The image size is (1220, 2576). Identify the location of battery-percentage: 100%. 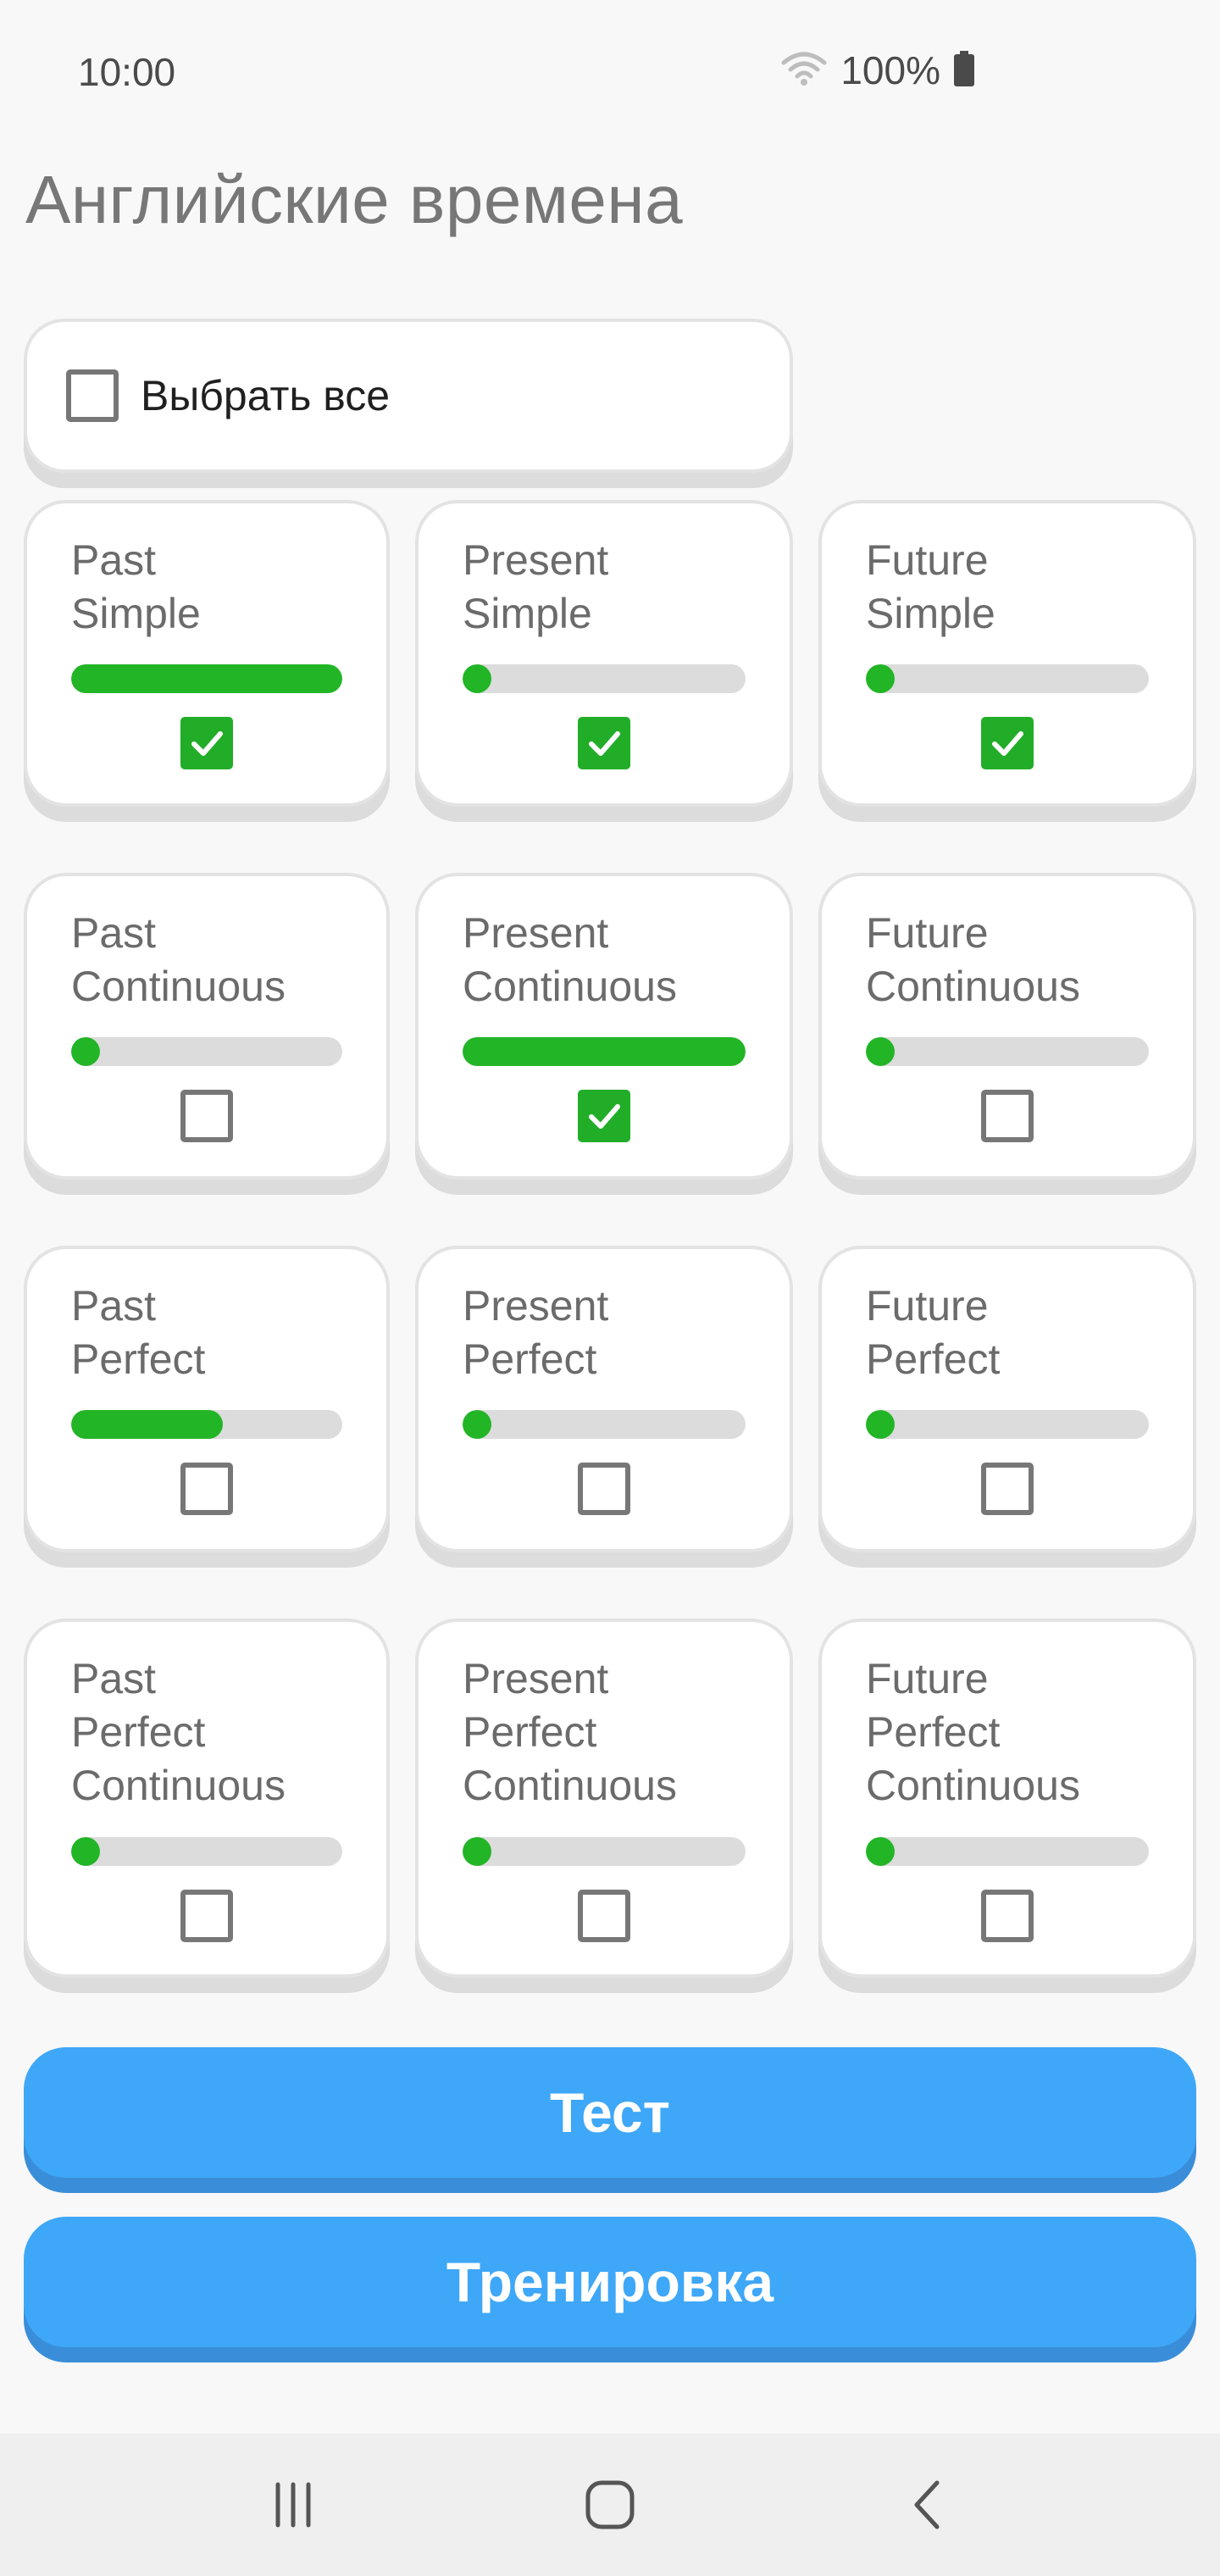
(890, 70).